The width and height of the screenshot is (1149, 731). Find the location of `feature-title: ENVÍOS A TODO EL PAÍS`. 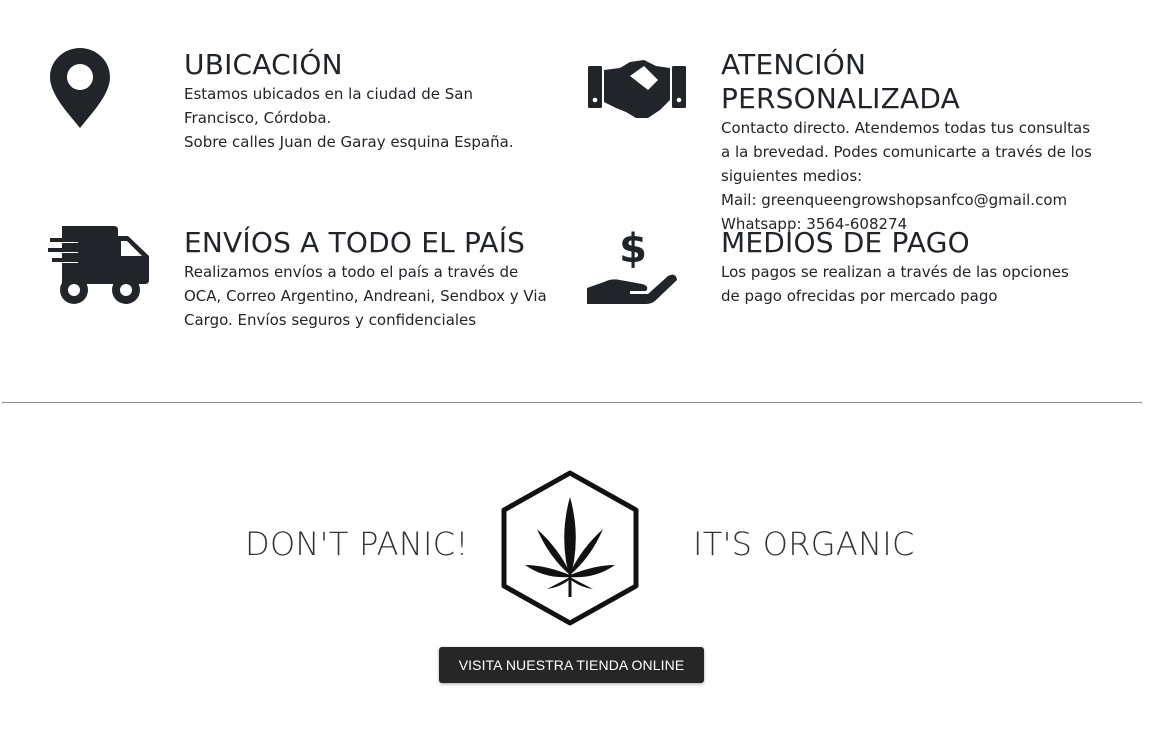

feature-title: ENVÍOS A TODO EL PAÍS is located at coordinates (355, 242).